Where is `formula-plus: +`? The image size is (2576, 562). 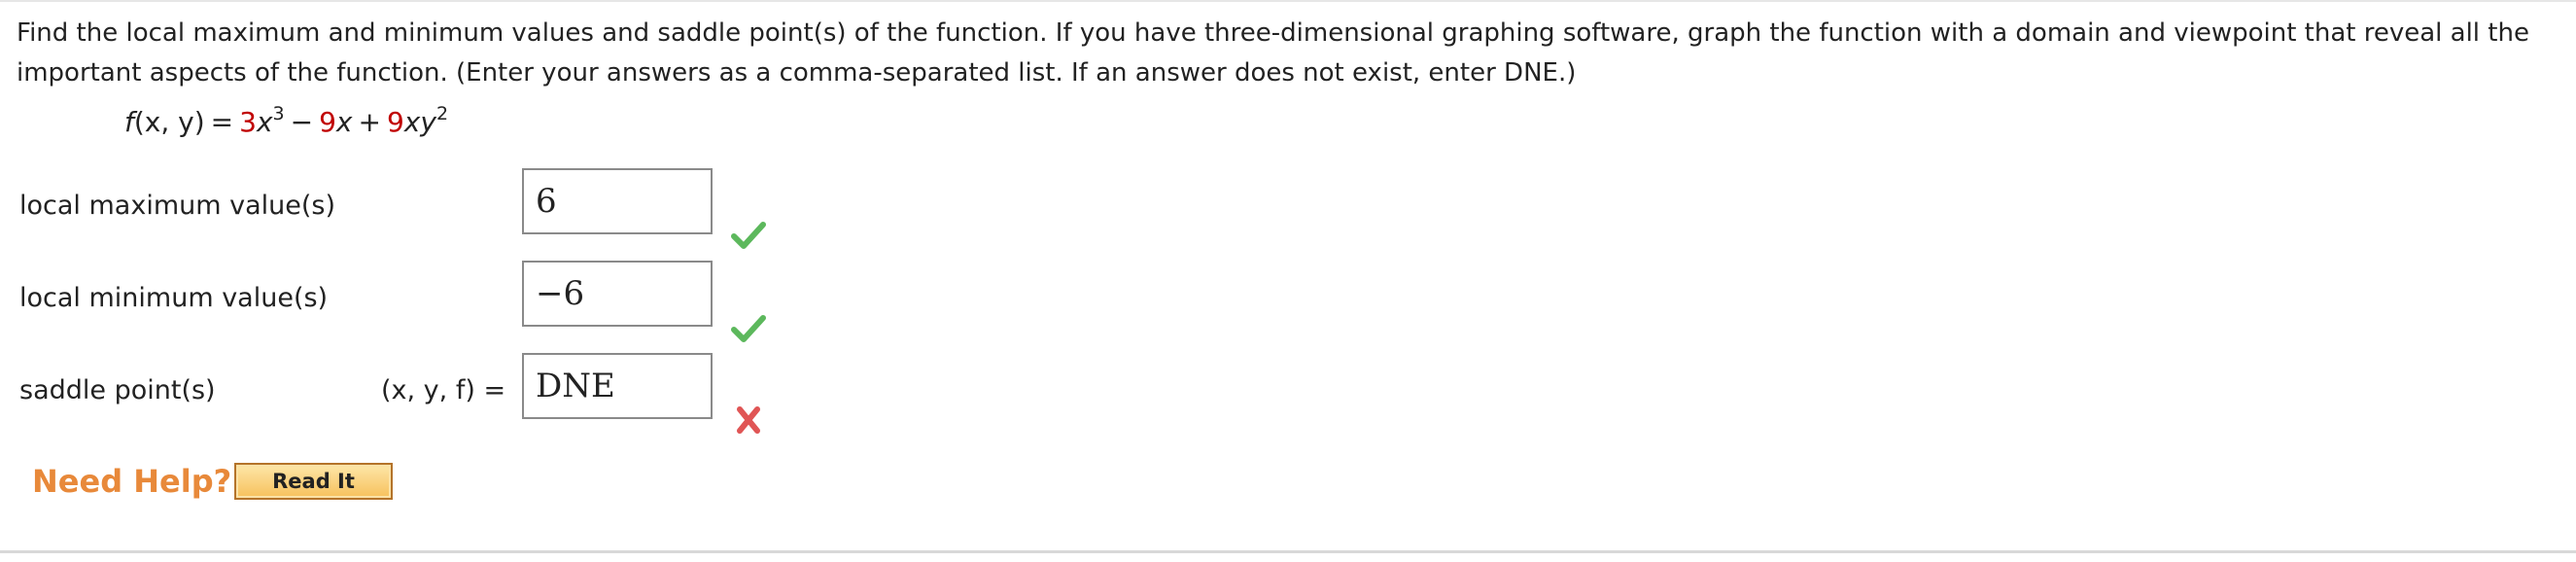 formula-plus: + is located at coordinates (369, 122).